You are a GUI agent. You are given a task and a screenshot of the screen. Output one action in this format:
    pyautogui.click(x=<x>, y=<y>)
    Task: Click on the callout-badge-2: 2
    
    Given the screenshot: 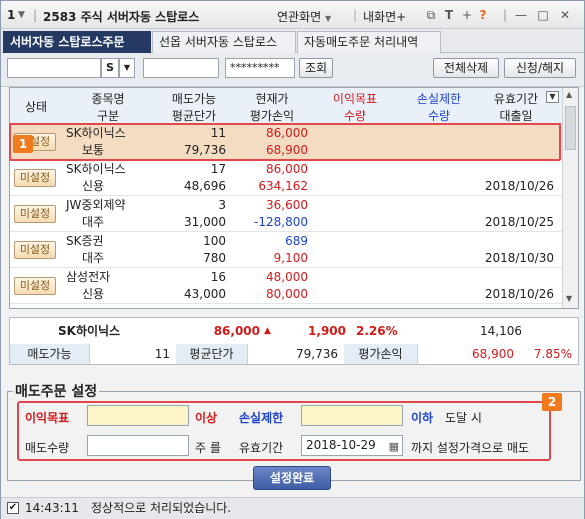 What is the action you would take?
    pyautogui.click(x=552, y=402)
    